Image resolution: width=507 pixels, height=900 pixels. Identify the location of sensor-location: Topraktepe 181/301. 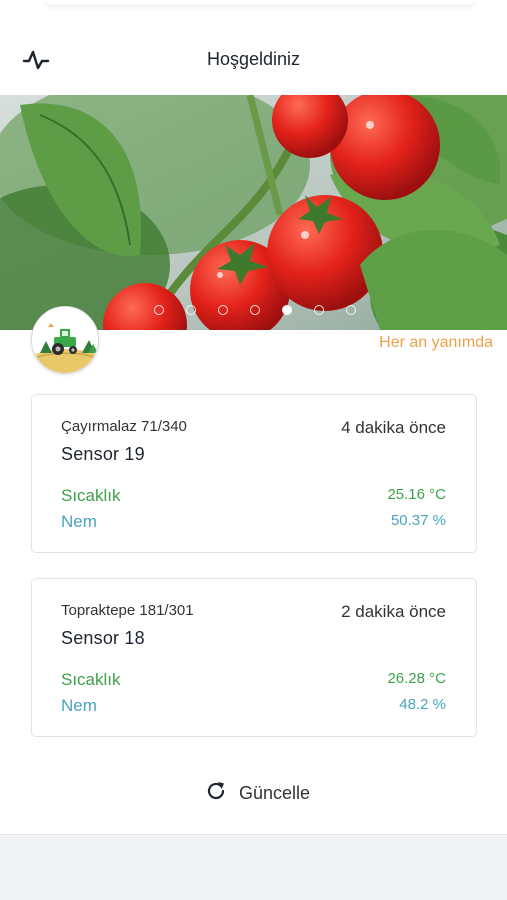
(127, 610).